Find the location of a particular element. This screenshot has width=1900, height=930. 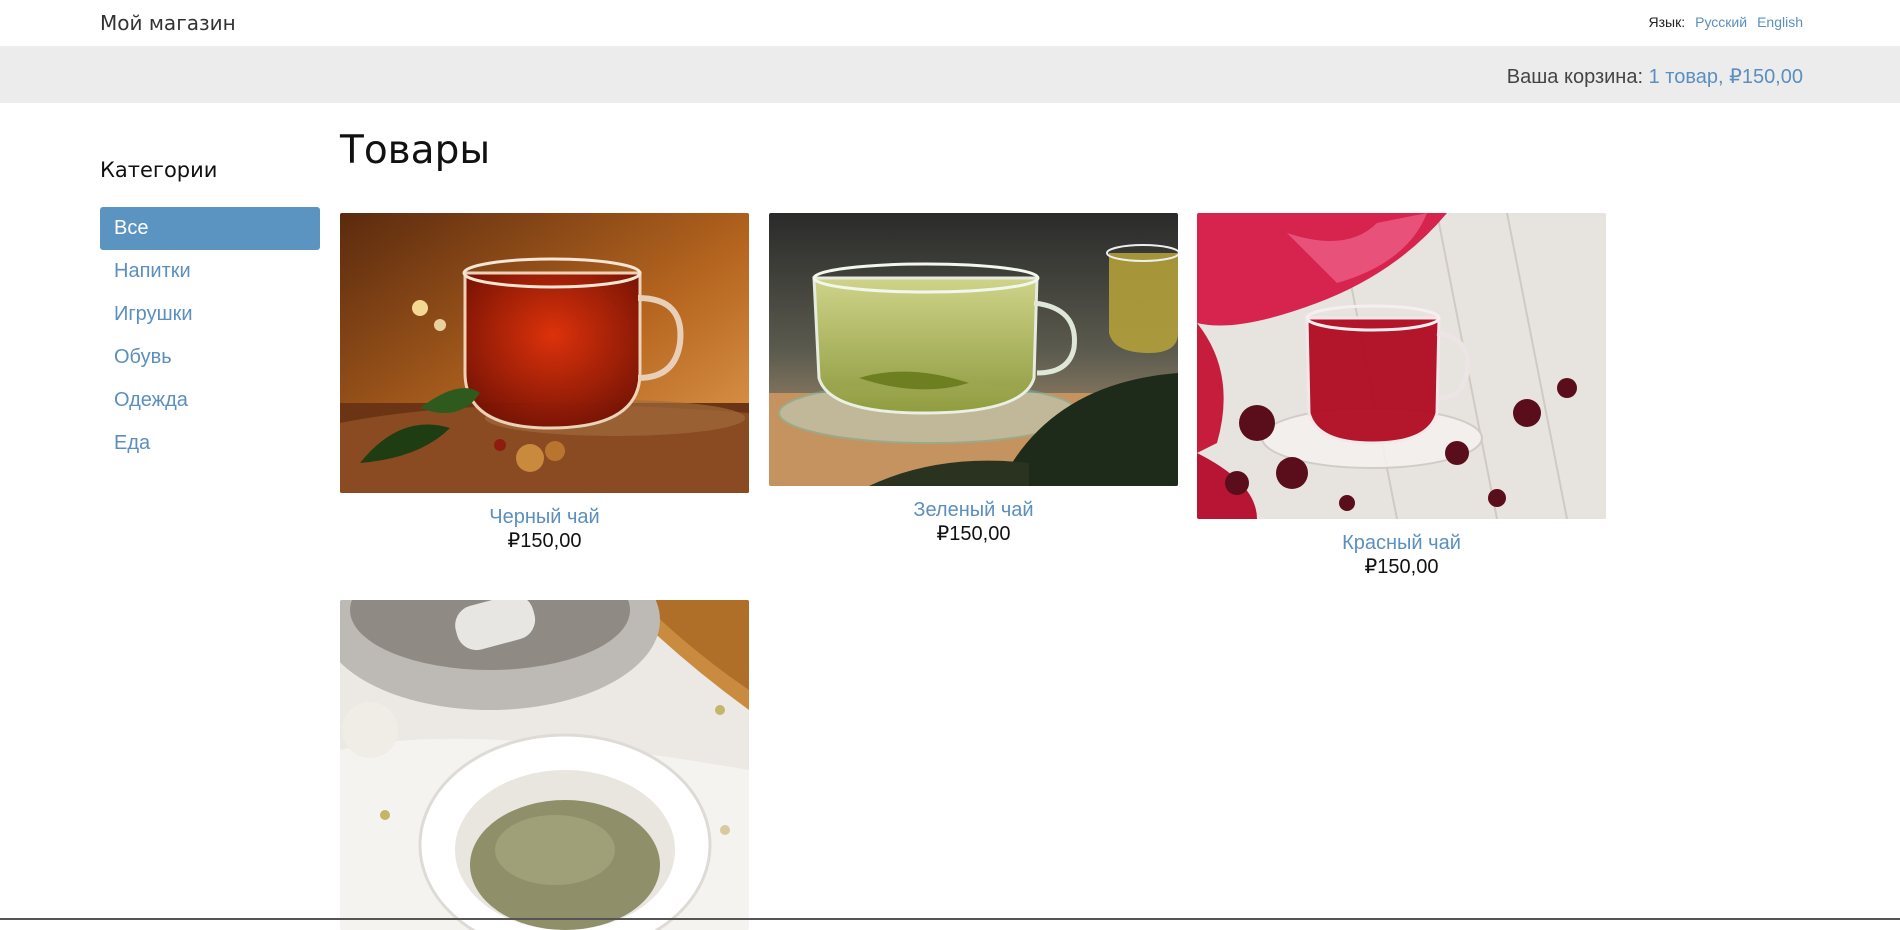

cart-bar: Ваша корзина: 1 товар, ₽150,00 is located at coordinates (950, 74).